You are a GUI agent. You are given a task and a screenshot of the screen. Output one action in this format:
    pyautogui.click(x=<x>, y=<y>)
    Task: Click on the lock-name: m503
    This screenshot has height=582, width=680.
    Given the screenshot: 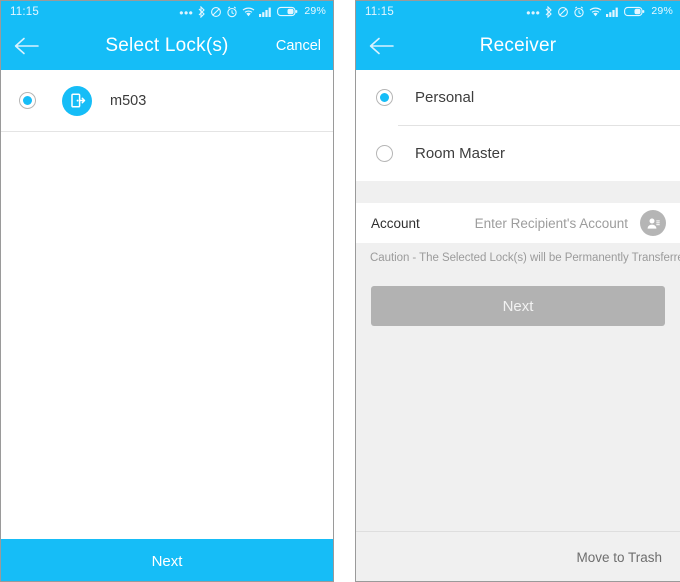 What is the action you would take?
    pyautogui.click(x=128, y=100)
    